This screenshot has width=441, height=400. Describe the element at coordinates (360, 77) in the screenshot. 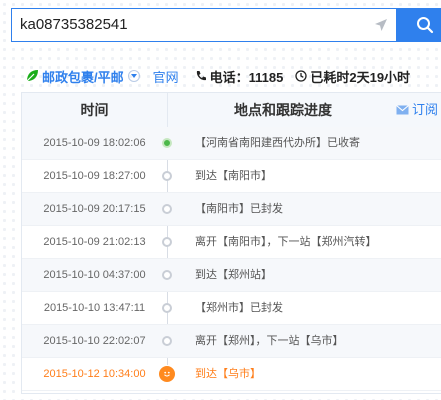

I see `elapsed-label: 已耗时2天19小时` at that location.